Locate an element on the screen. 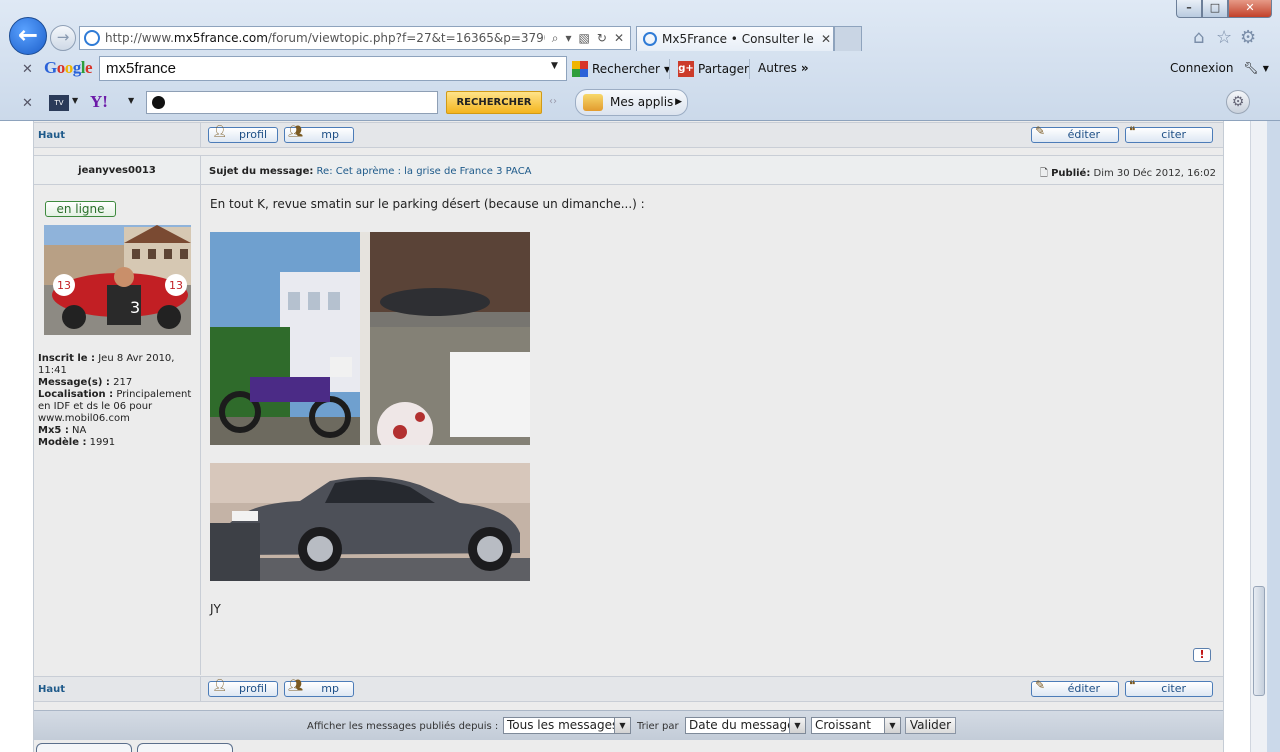 The image size is (1280, 752). report-post-button: ! is located at coordinates (1202, 655).